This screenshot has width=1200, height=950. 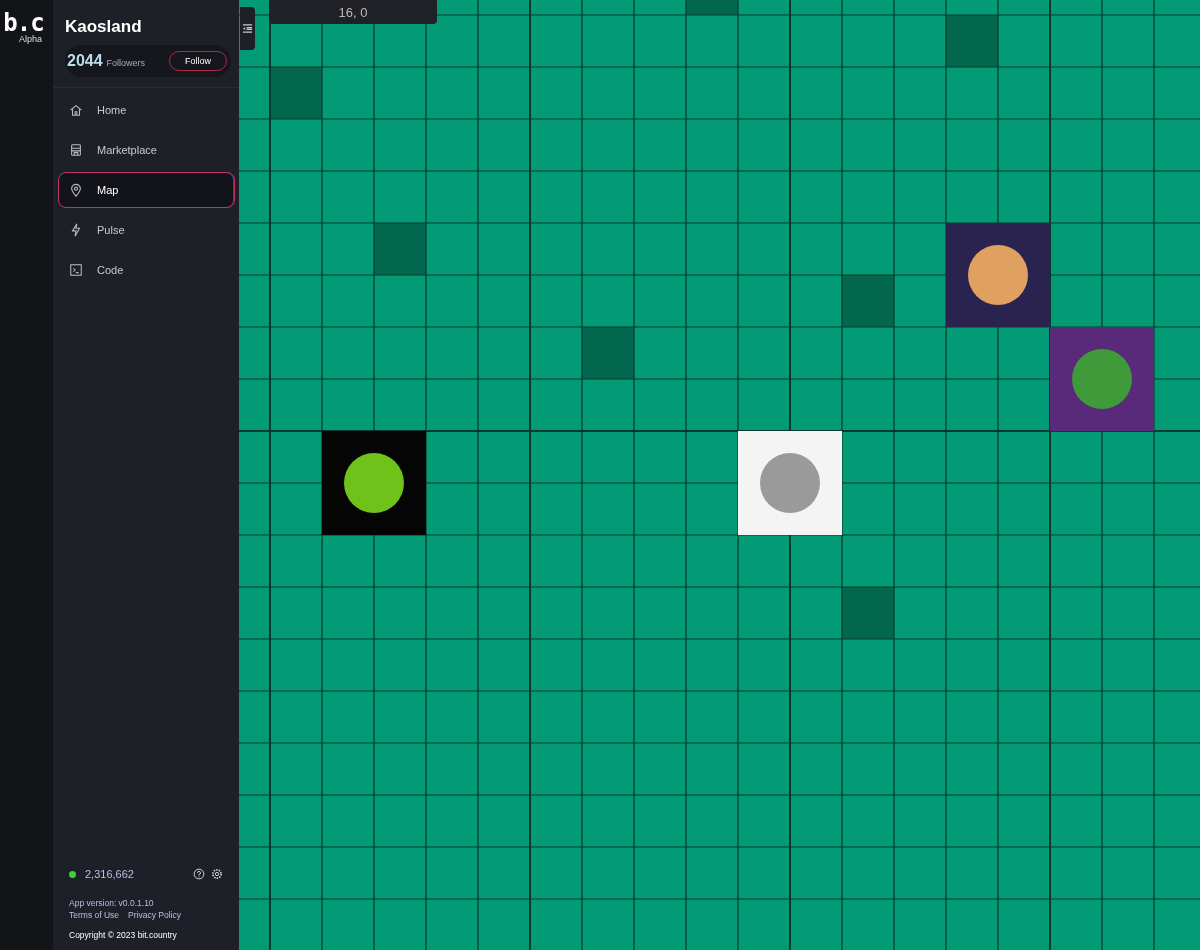 What do you see at coordinates (146, 190) in the screenshot?
I see `nav-item: Map` at bounding box center [146, 190].